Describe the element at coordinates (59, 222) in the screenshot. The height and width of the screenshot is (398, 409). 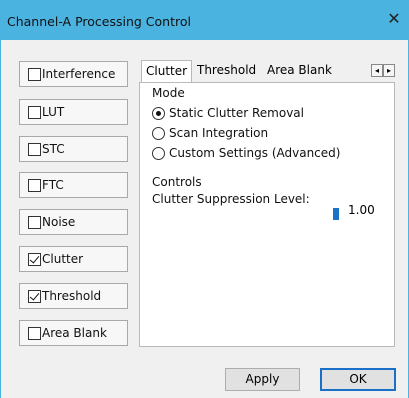
I see `checkbox-label: Noise` at that location.